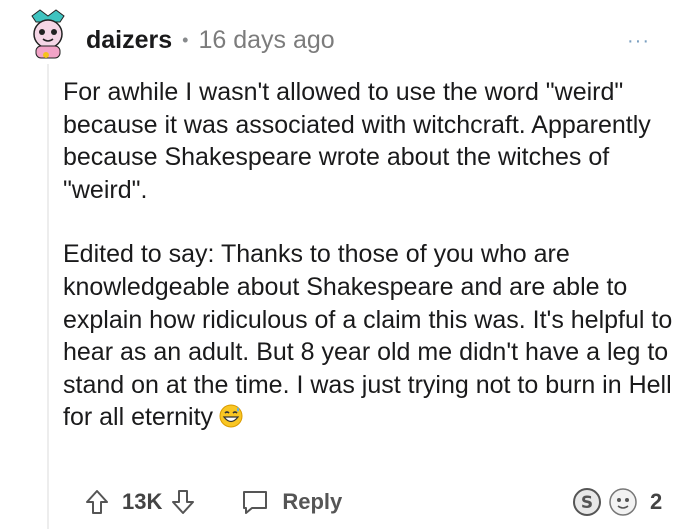  What do you see at coordinates (48, 296) in the screenshot?
I see `thread-line` at bounding box center [48, 296].